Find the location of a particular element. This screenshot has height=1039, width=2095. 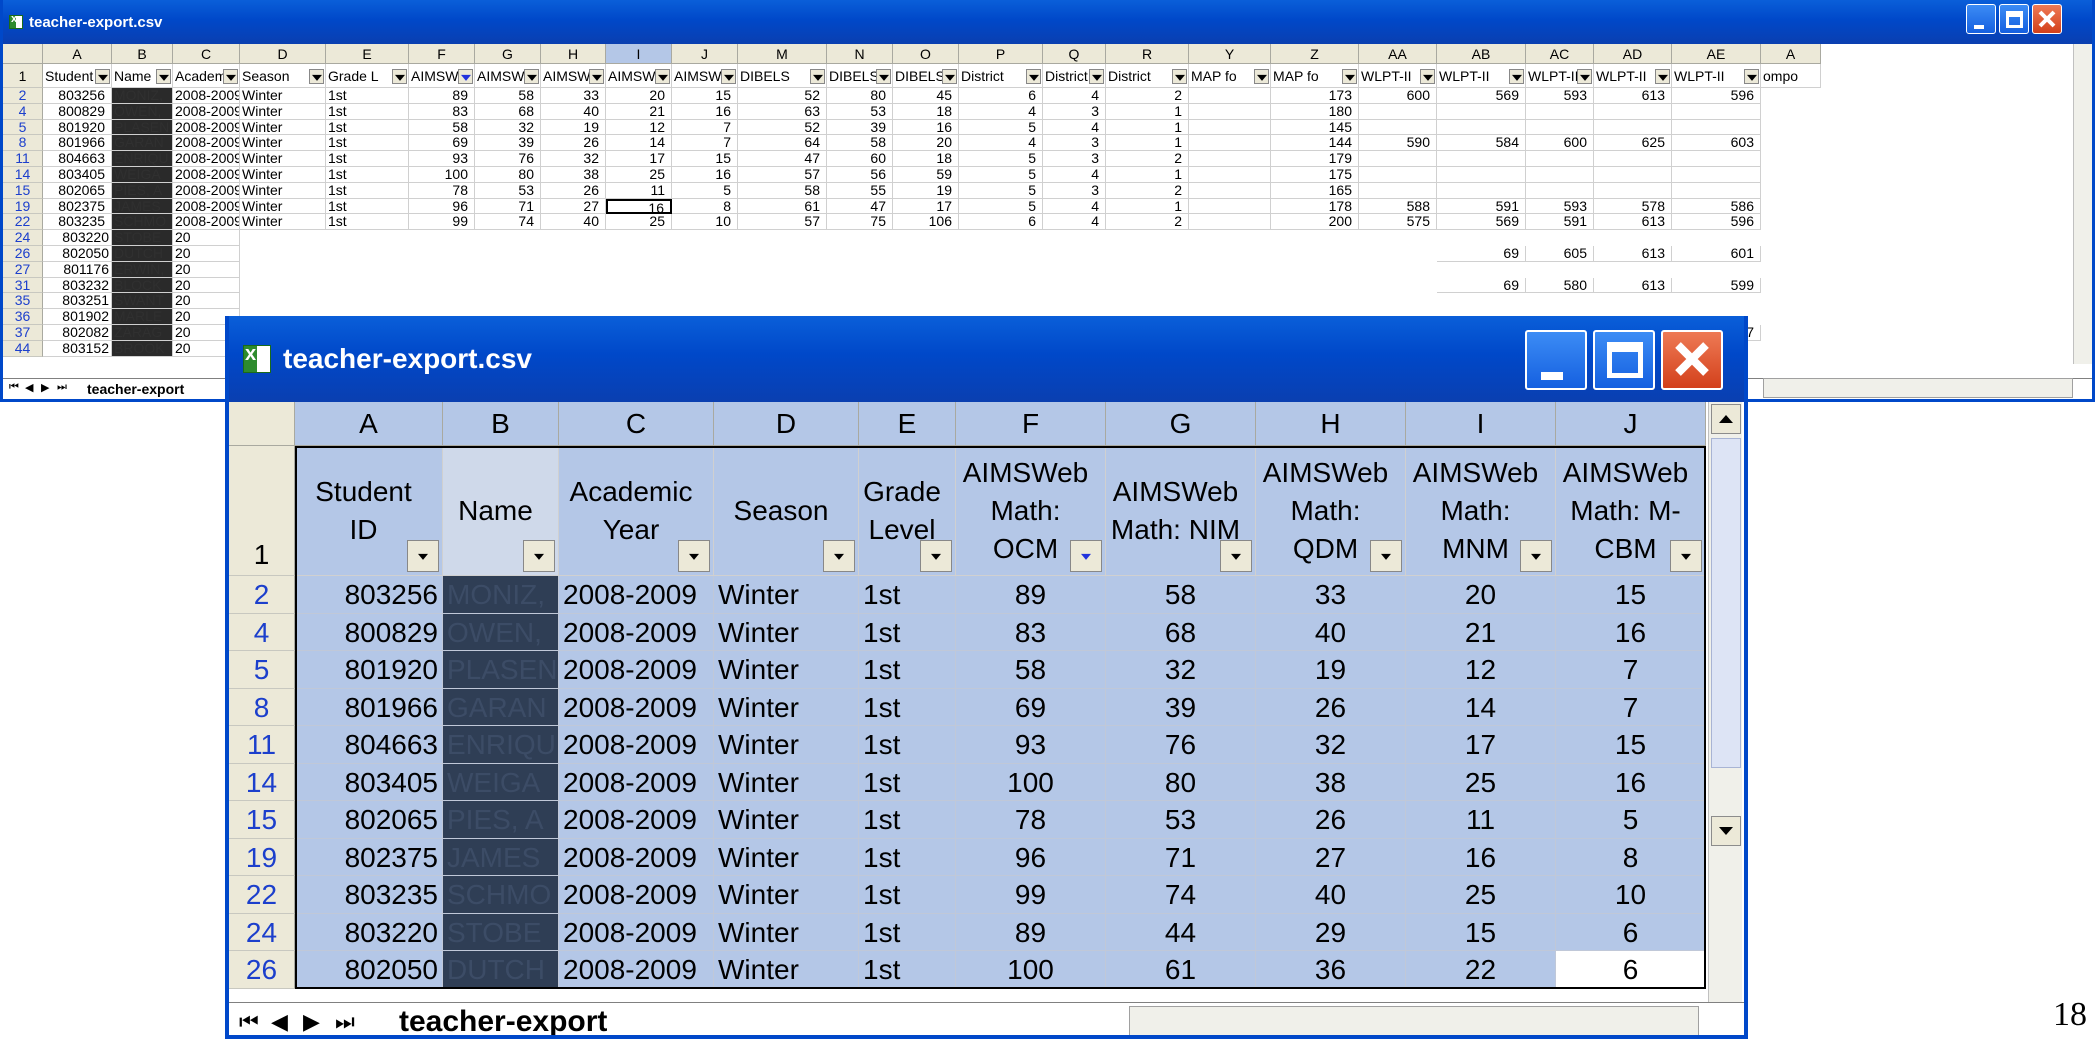

data-cell: 591 is located at coordinates (1481, 206).